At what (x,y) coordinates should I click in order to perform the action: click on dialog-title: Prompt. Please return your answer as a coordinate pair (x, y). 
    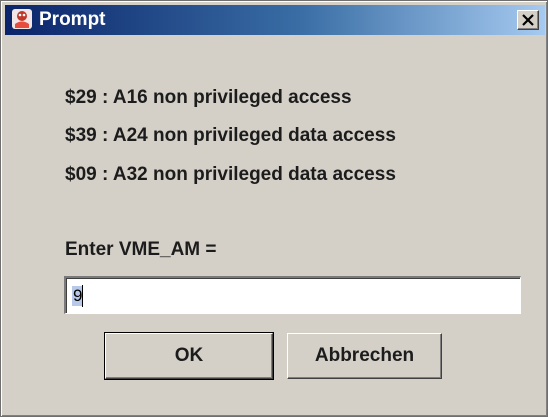
    Looking at the image, I should click on (72, 19).